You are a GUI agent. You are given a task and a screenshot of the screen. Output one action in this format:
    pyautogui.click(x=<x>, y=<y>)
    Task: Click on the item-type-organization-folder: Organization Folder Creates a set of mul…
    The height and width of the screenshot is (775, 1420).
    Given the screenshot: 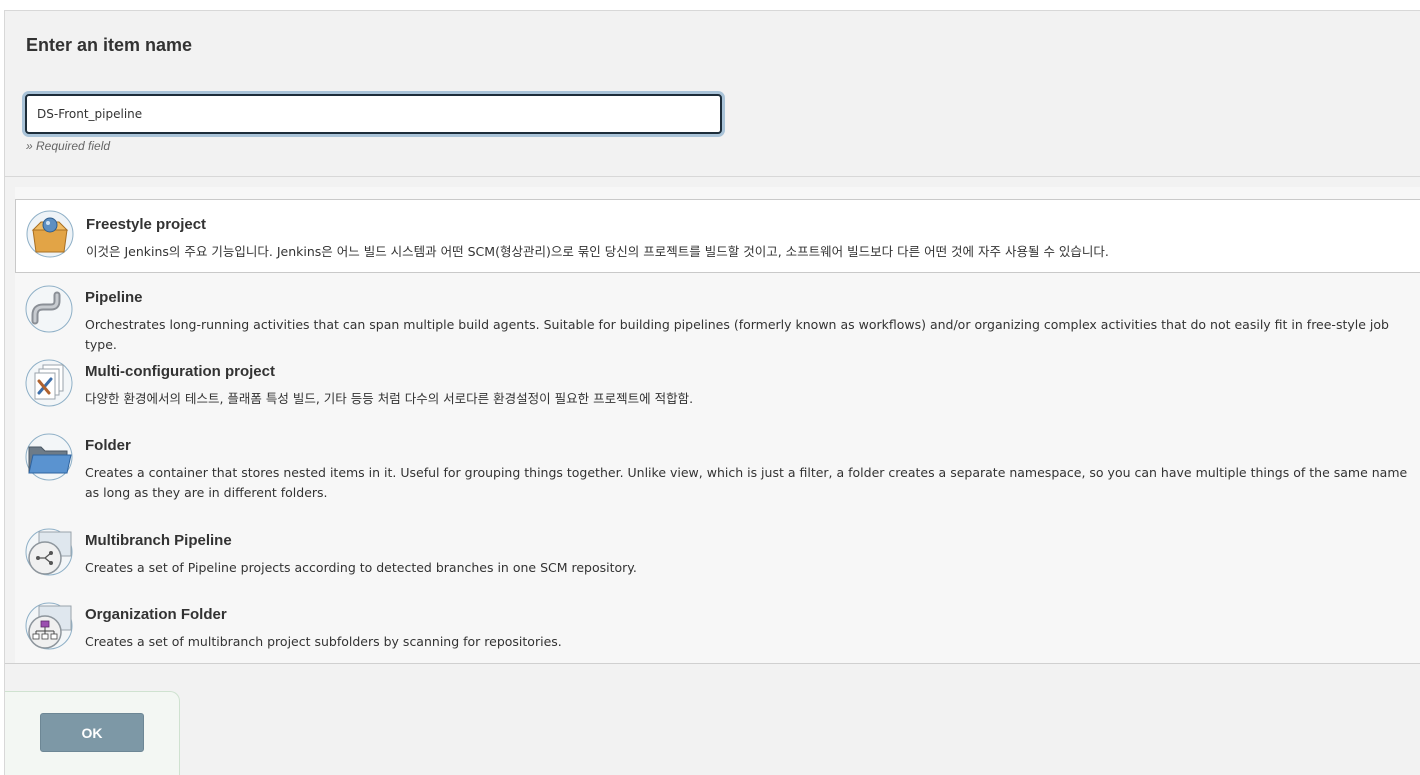 What is the action you would take?
    pyautogui.click(x=717, y=627)
    